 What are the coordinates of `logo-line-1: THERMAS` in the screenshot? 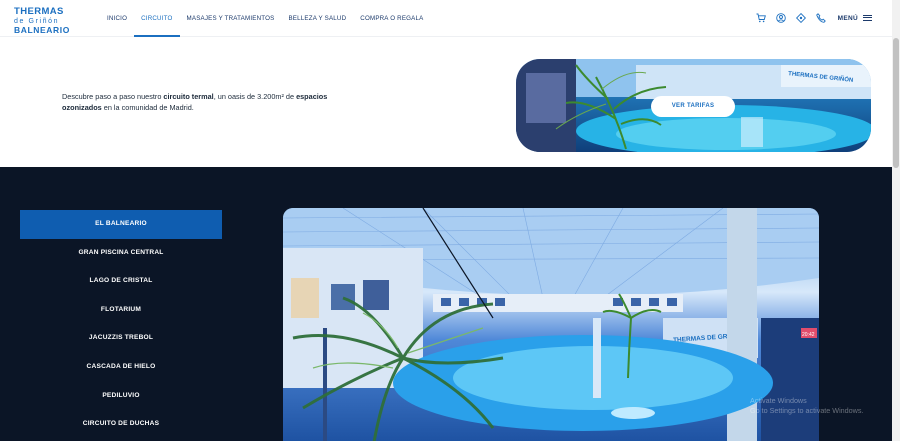 It's located at (39, 11).